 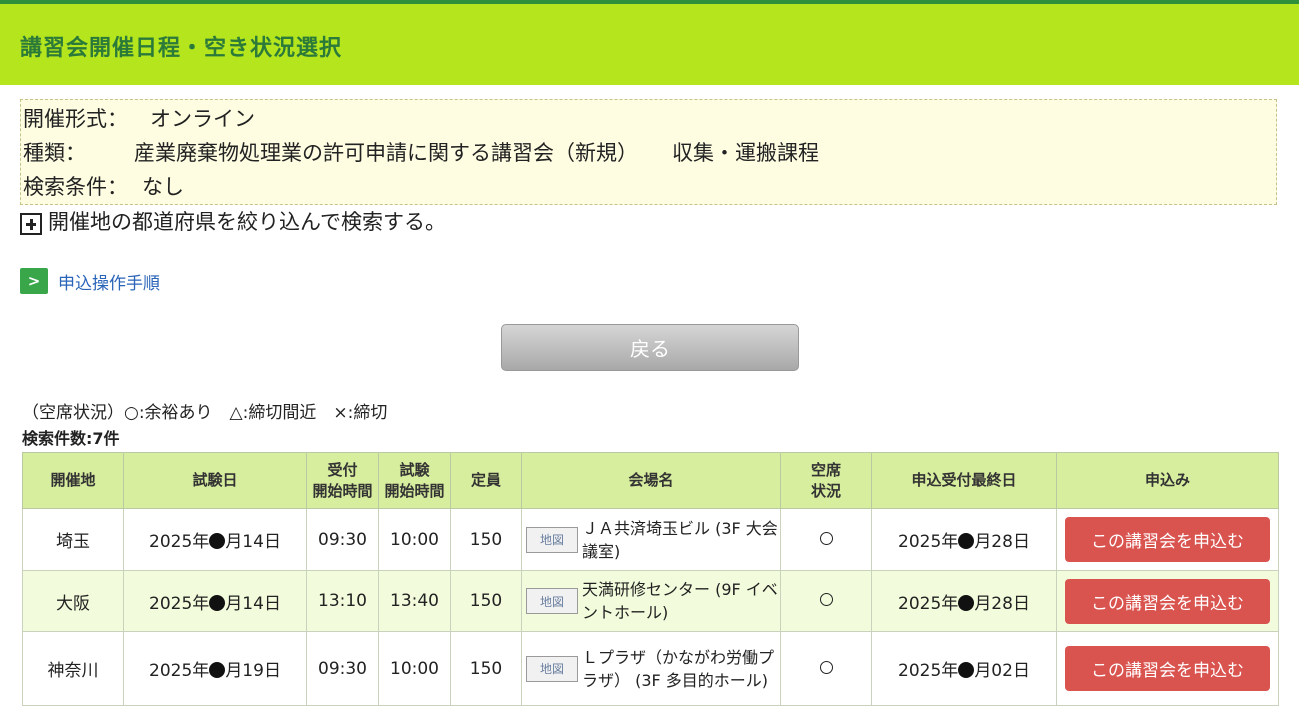 What do you see at coordinates (75, 119) in the screenshot?
I see `format-label: 開催形式：` at bounding box center [75, 119].